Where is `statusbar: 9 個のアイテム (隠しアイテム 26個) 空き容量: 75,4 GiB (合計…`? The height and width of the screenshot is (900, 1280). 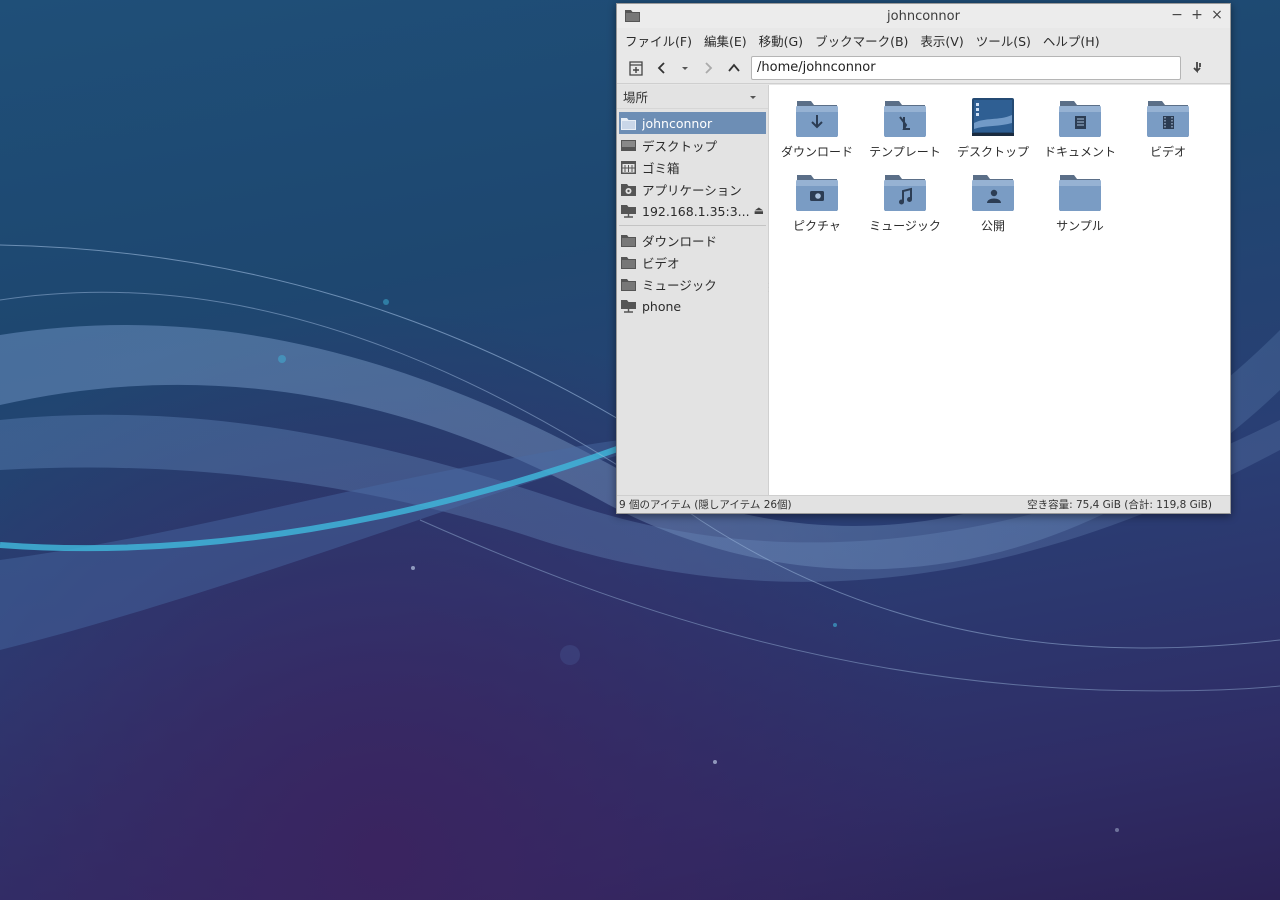 statusbar: 9 個のアイテム (隠しアイテム 26個) 空き容量: 75,4 GiB (合計… is located at coordinates (923, 504).